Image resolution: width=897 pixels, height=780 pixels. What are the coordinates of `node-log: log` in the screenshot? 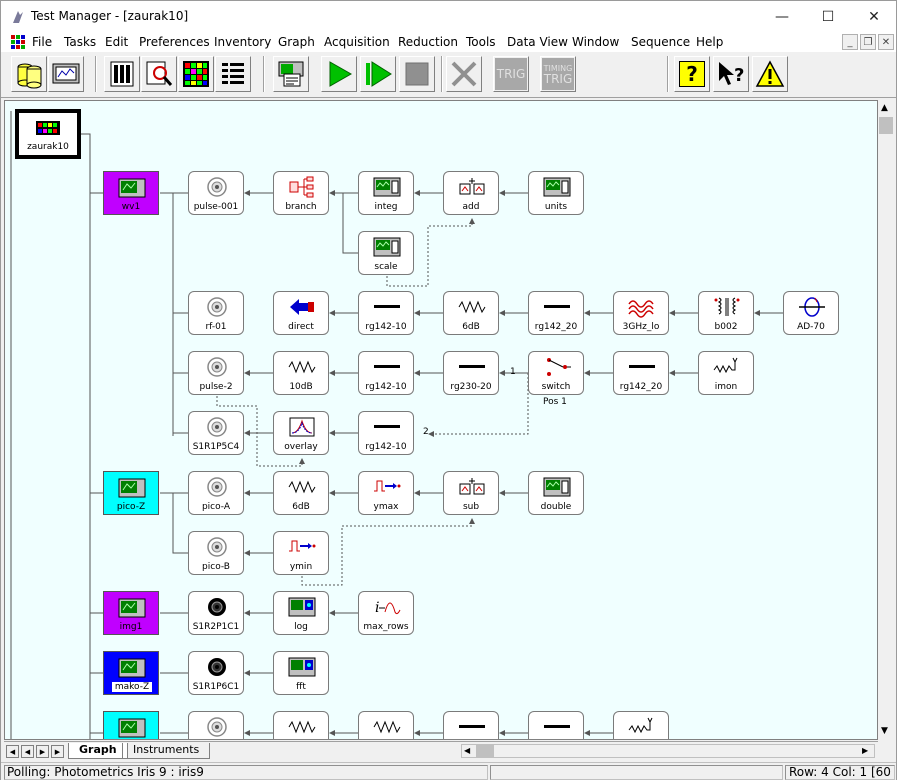 It's located at (301, 613).